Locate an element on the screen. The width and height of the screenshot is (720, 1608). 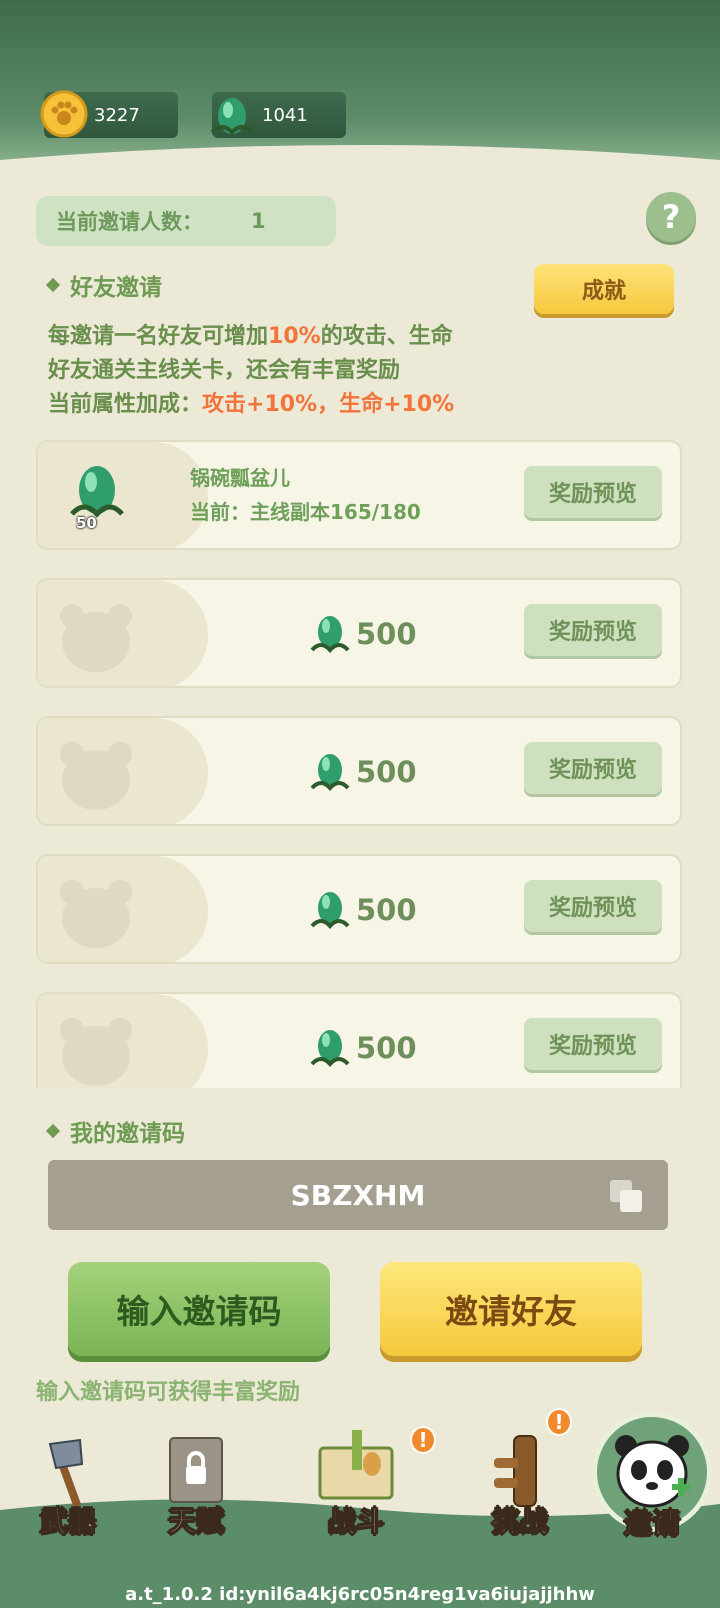
friend-card: 50 锅碗瓢盆儿 当前：主线副本165/180 奖励预览 is located at coordinates (359, 495).